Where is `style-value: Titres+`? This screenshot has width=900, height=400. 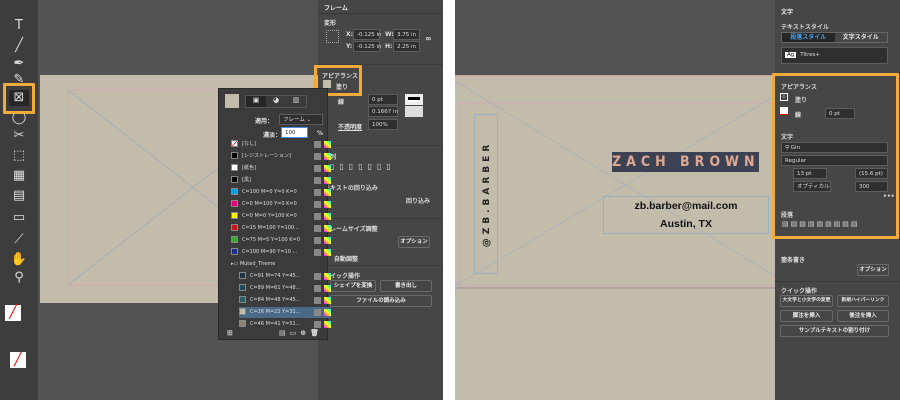
style-value: Titres+ is located at coordinates (810, 55).